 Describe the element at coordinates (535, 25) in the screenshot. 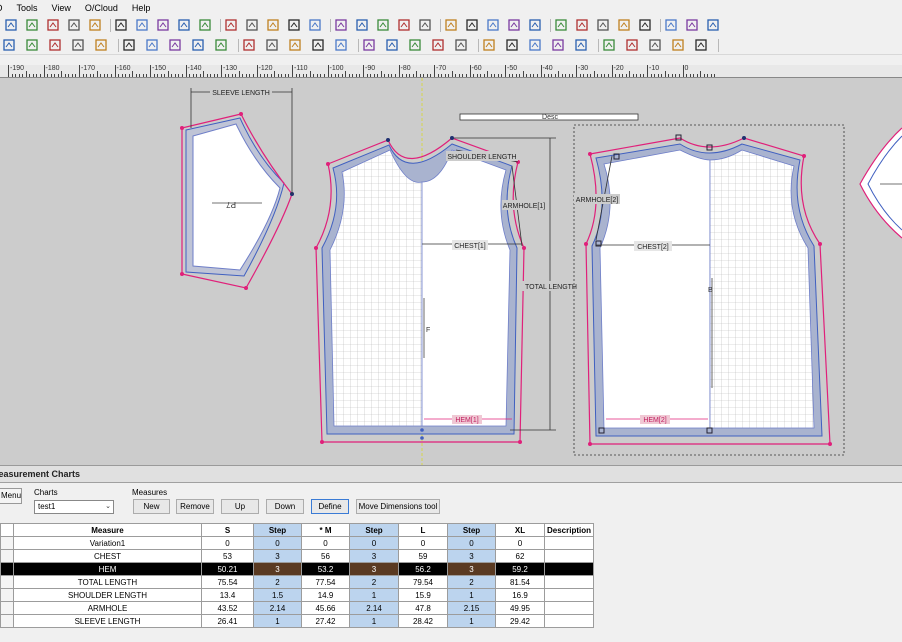

I see `home-icon` at that location.